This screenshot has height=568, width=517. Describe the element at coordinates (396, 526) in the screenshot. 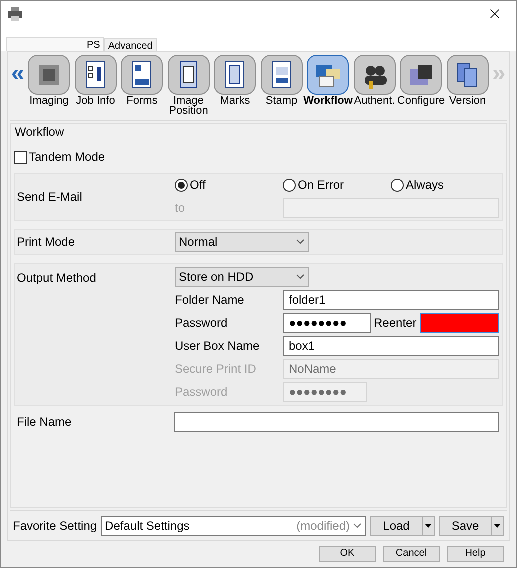

I see `split-button: Load` at that location.